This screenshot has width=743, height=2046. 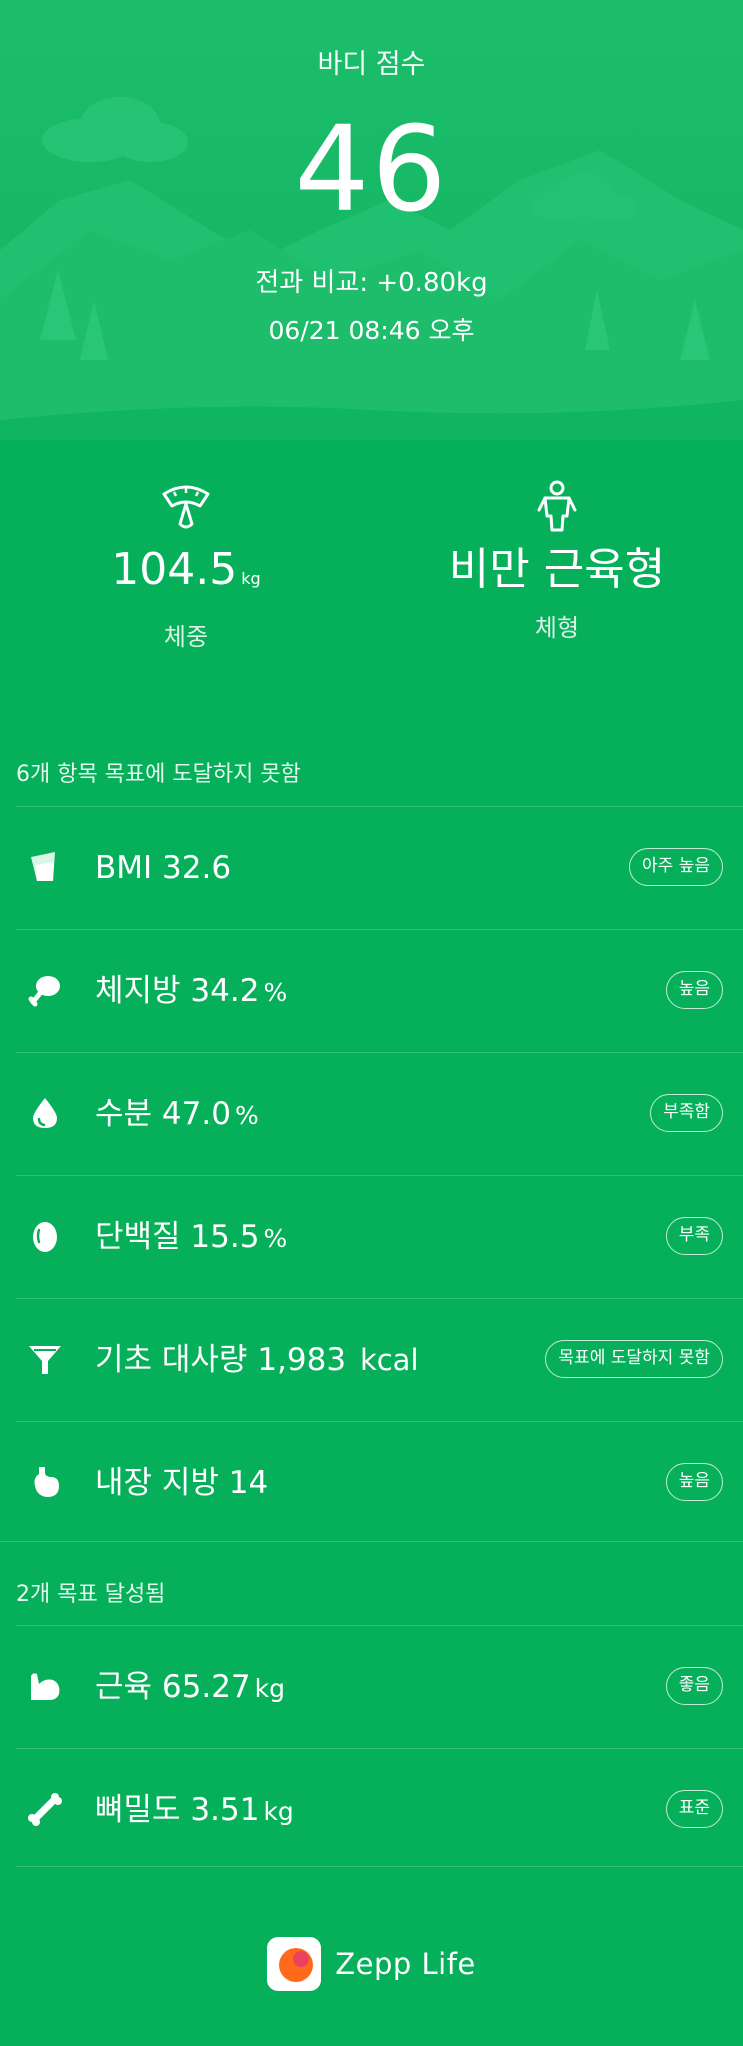 I want to click on unmet-section-title: 6개 항목 목표에 도달하지 못함, so click(x=158, y=774).